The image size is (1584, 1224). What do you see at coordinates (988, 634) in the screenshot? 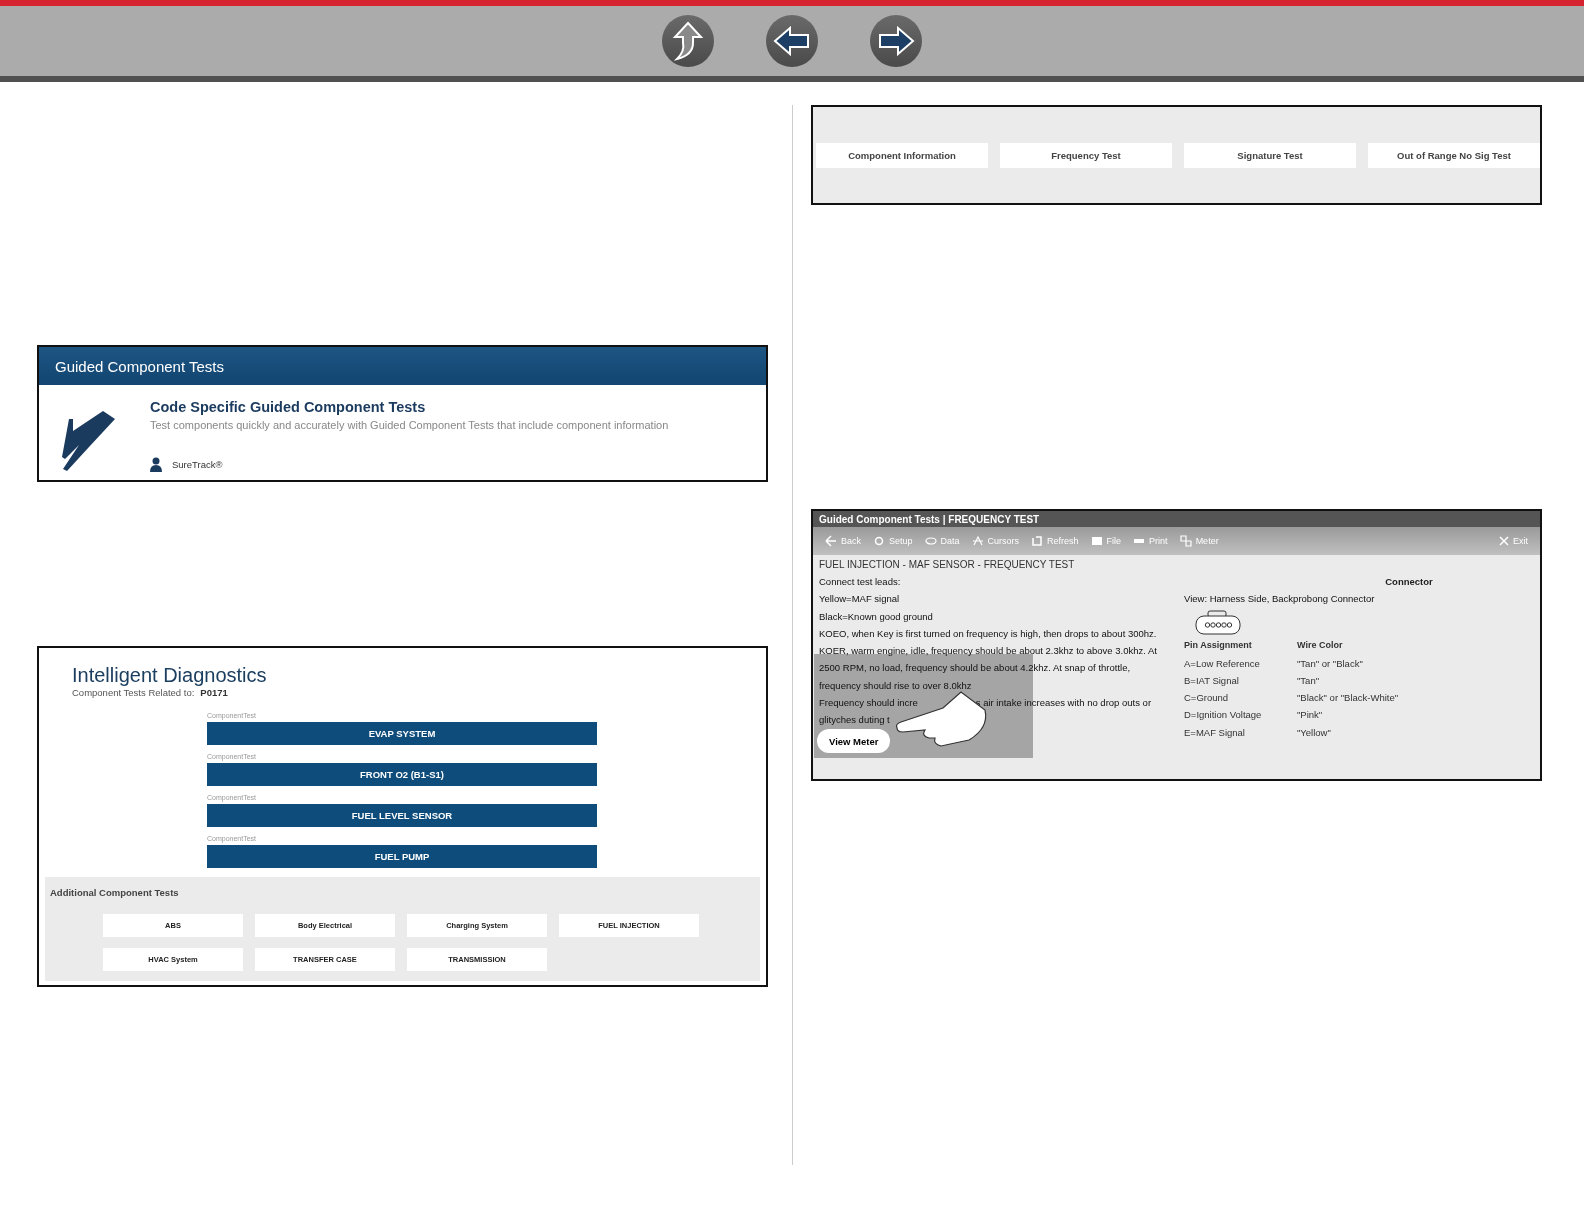
I see `instruction-text: KOEO, when Key is first turned on frequency is high, then drops to about 300hz.` at bounding box center [988, 634].